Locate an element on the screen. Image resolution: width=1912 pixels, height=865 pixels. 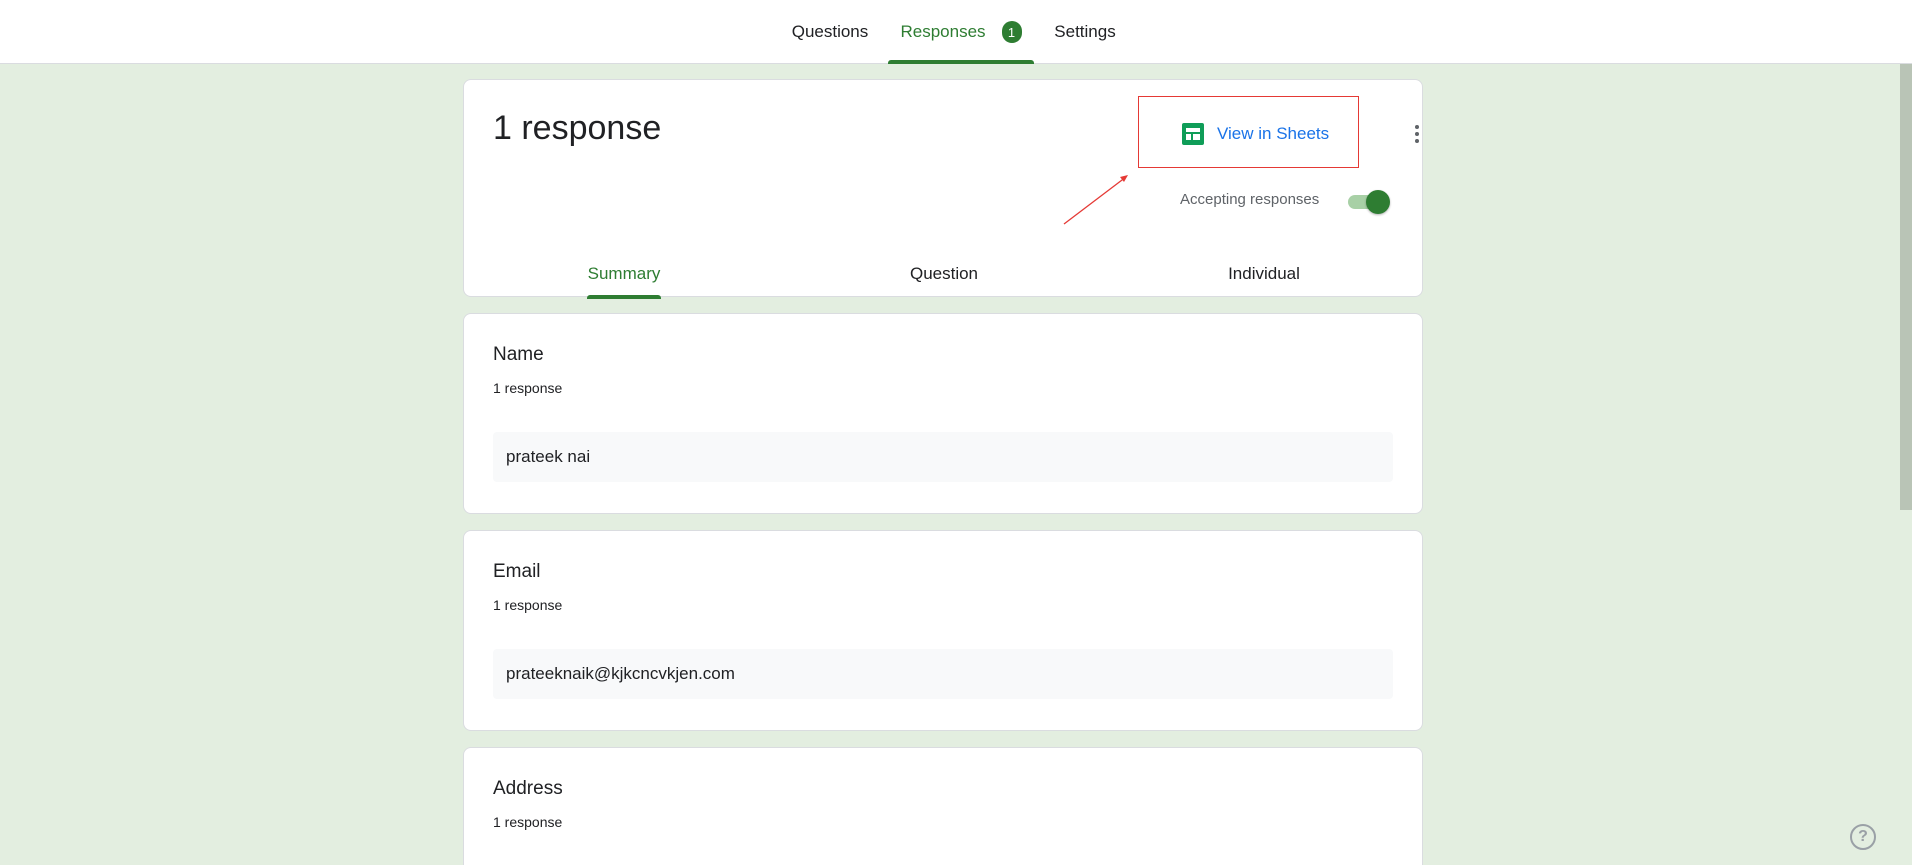
tab-summary: Summary is located at coordinates (624, 274).